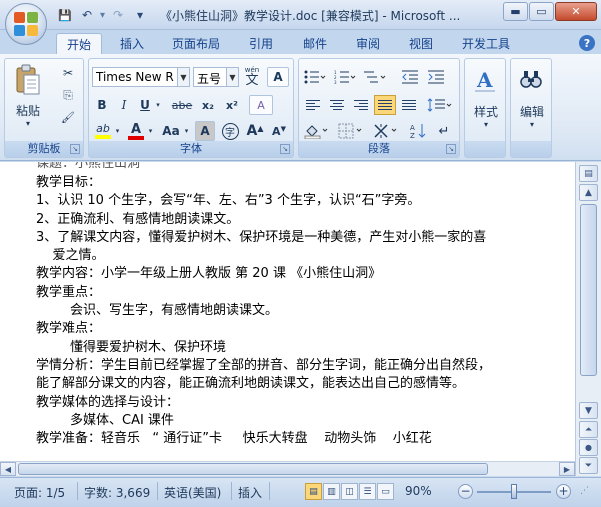  I want to click on print-layout-view-icon: ▤, so click(313, 491).